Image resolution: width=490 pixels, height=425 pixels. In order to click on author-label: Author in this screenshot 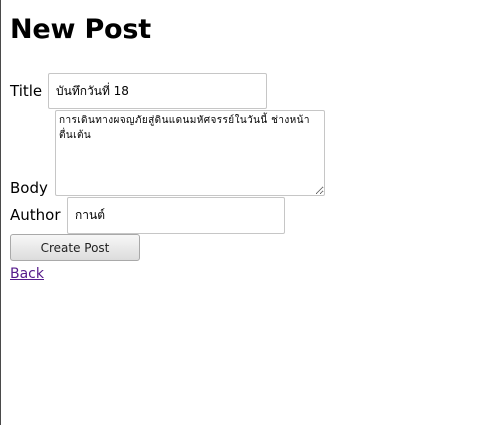, I will do `click(35, 215)`.